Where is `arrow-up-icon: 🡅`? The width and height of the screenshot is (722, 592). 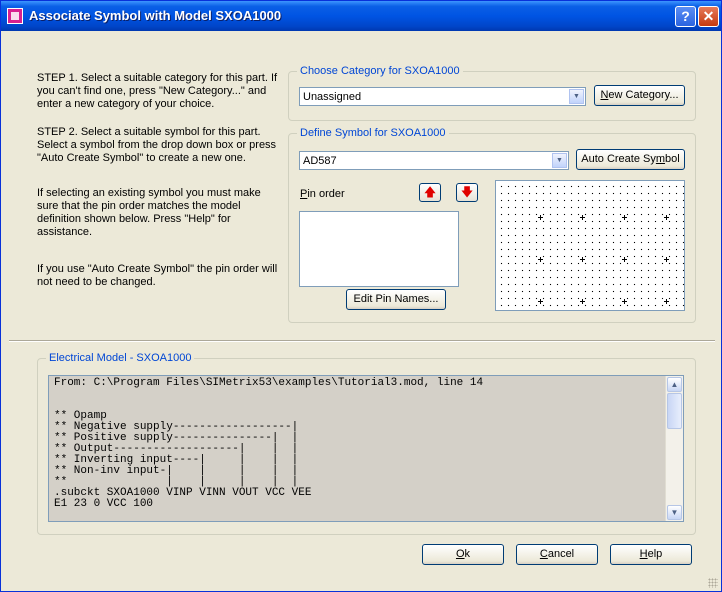 arrow-up-icon: 🡅 is located at coordinates (430, 192).